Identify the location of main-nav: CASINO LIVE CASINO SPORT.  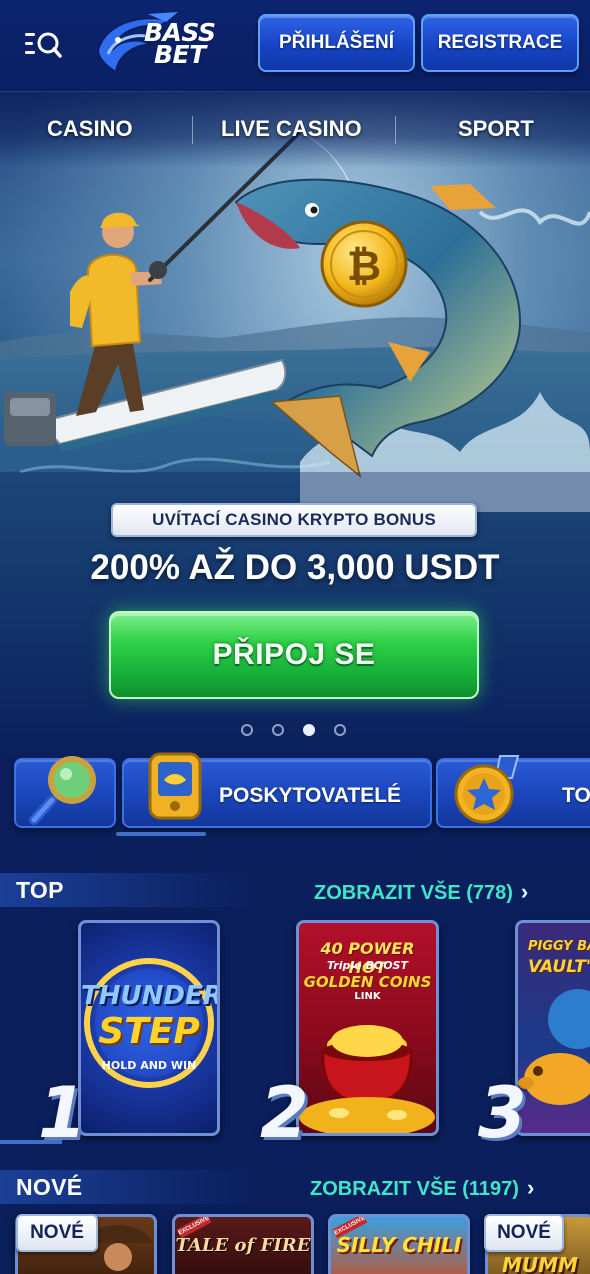
(295, 130).